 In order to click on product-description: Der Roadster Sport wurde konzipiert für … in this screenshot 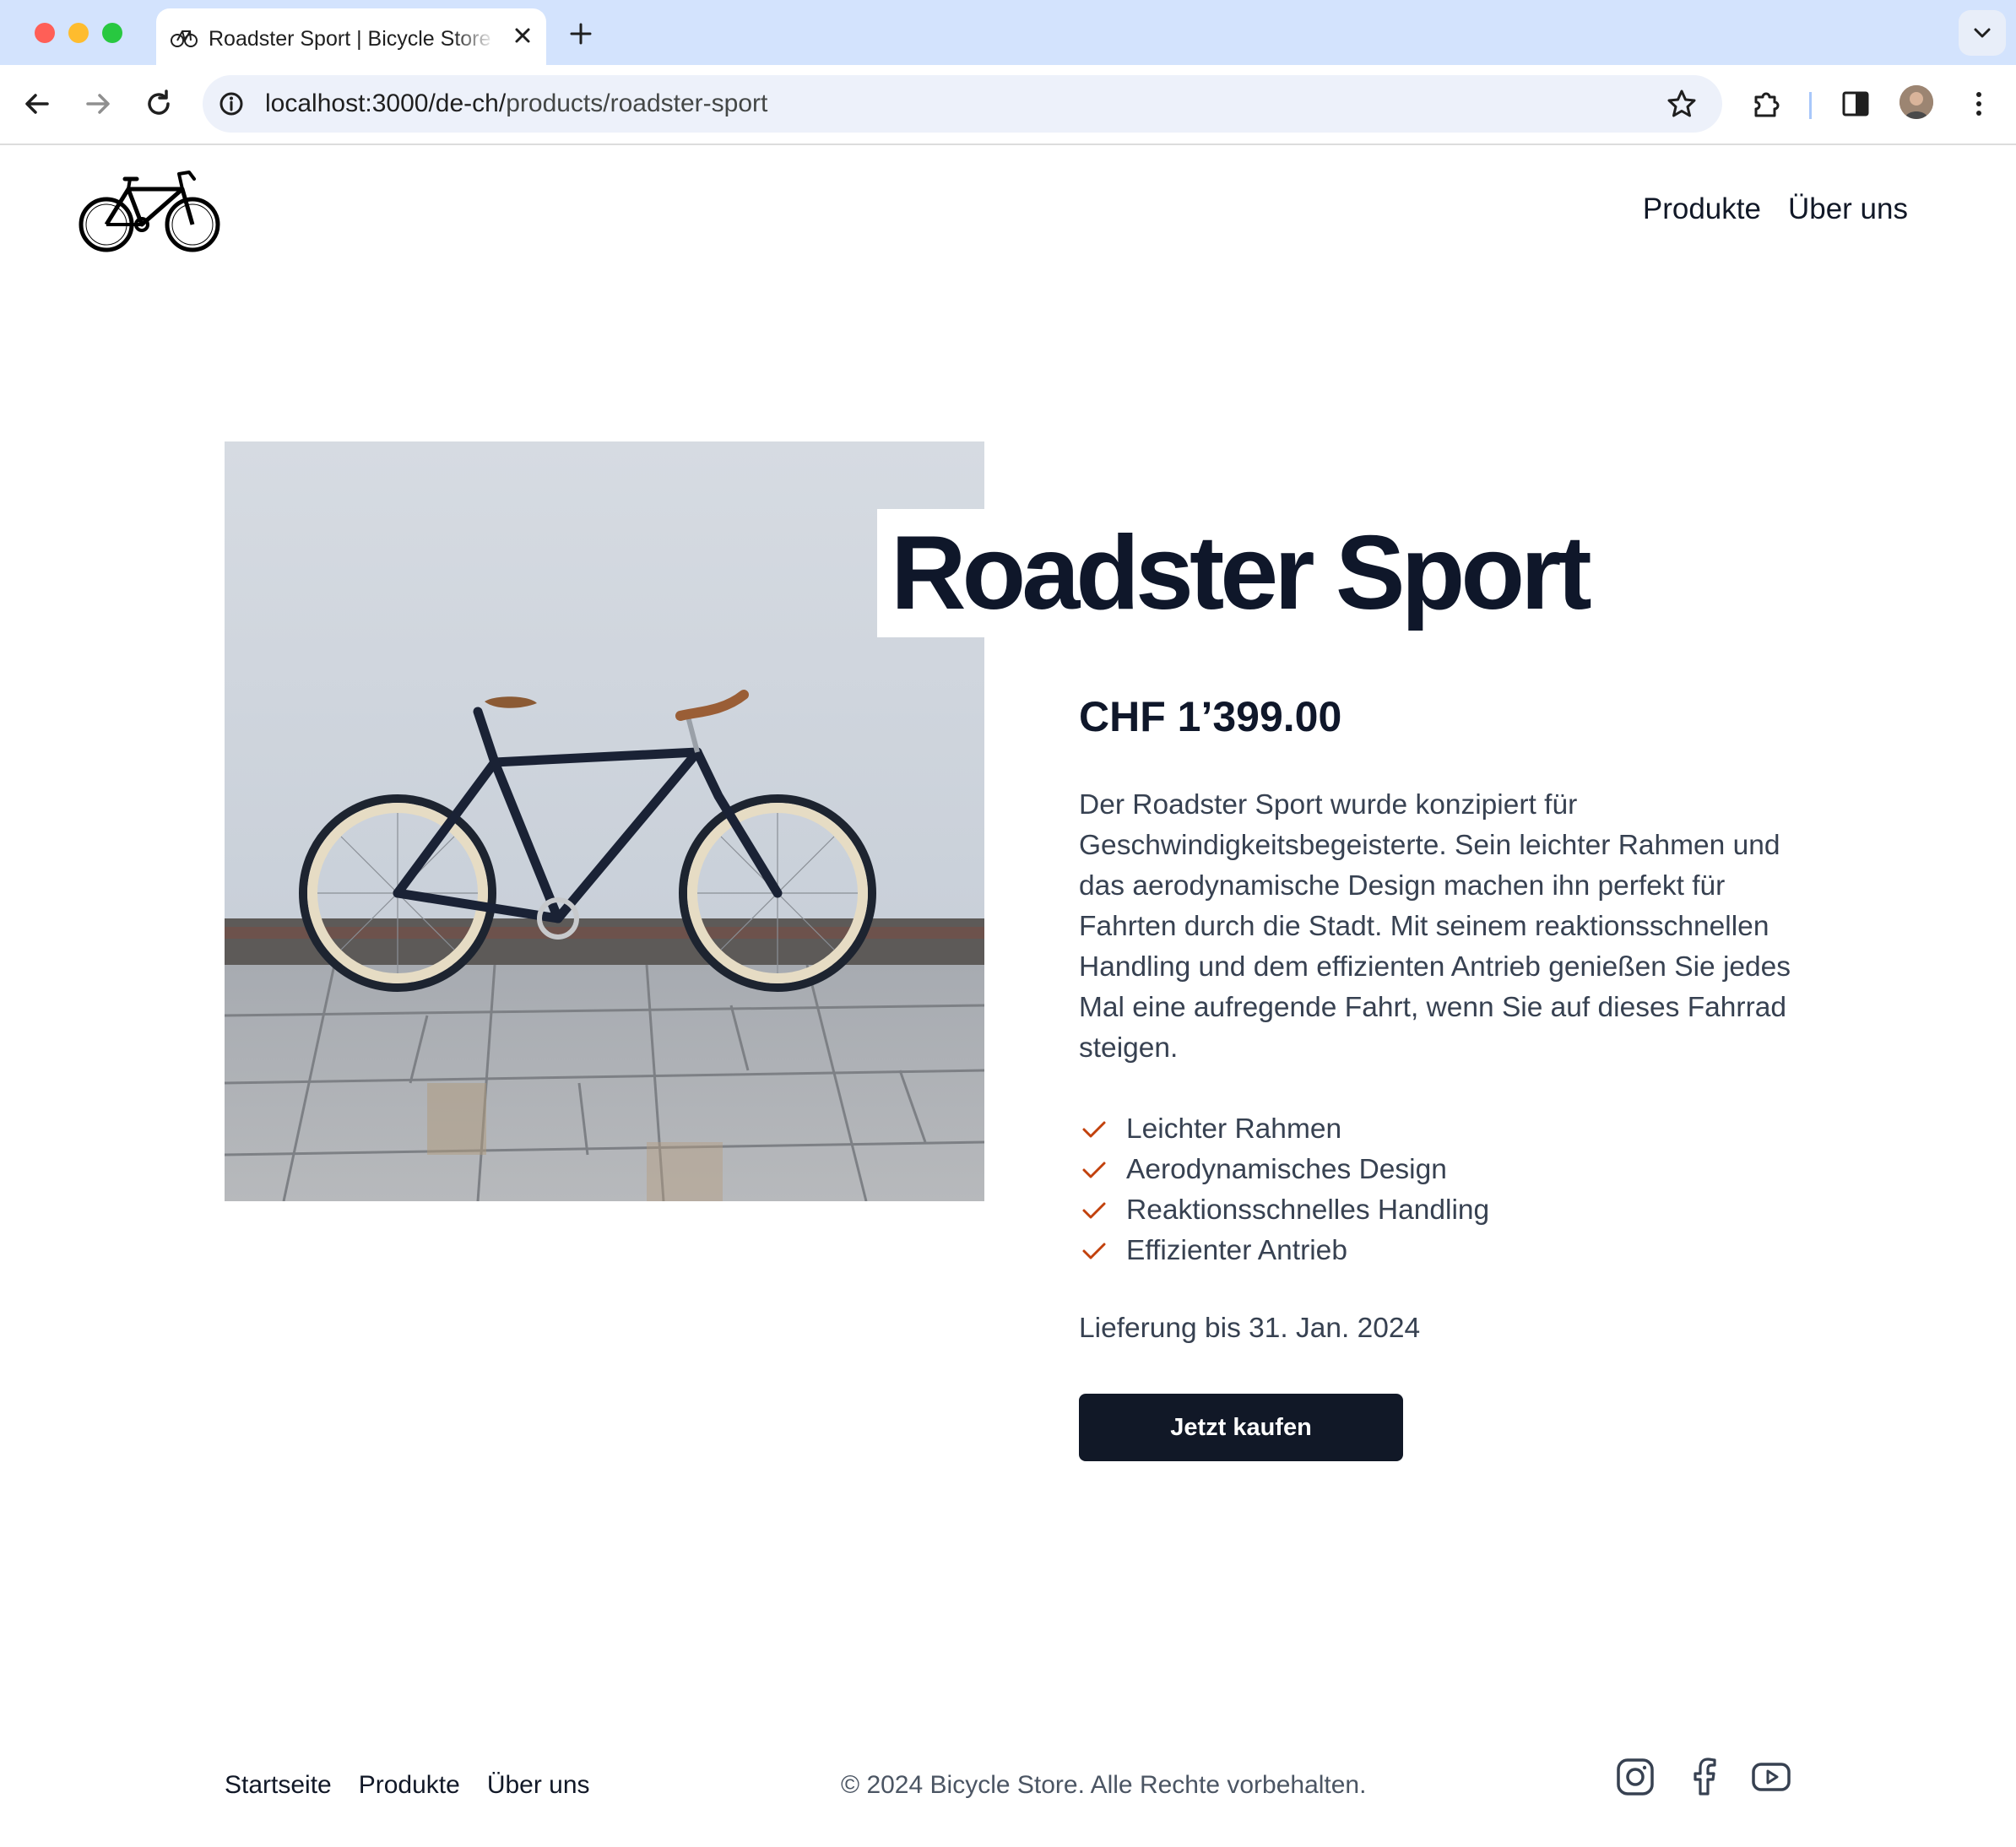, I will do `click(1435, 926)`.